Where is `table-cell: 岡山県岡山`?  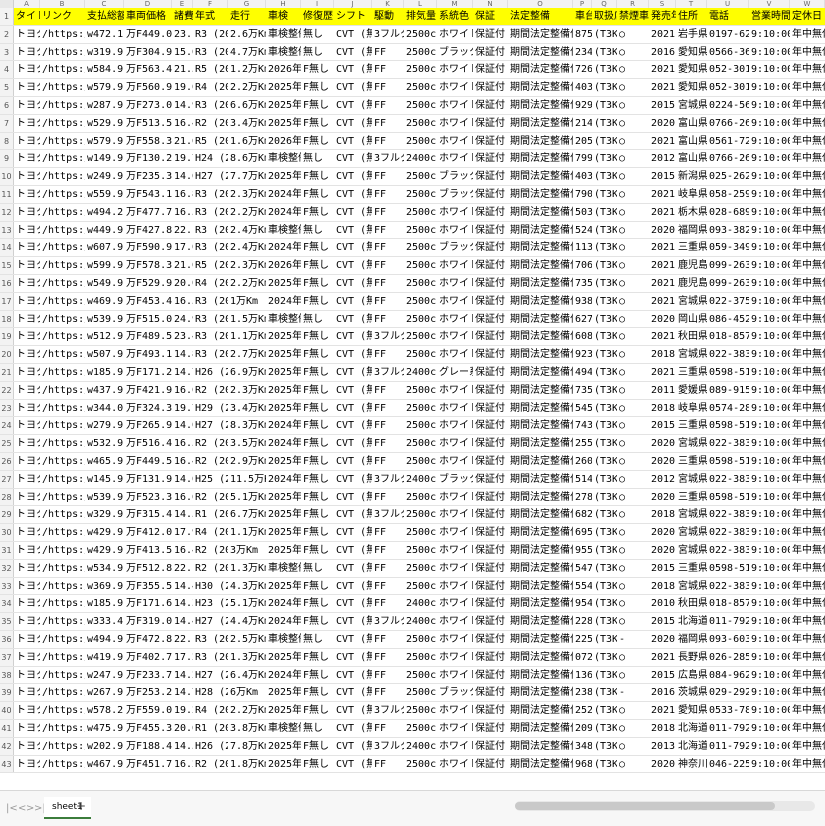
table-cell: 岡山県岡山 is located at coordinates (692, 319).